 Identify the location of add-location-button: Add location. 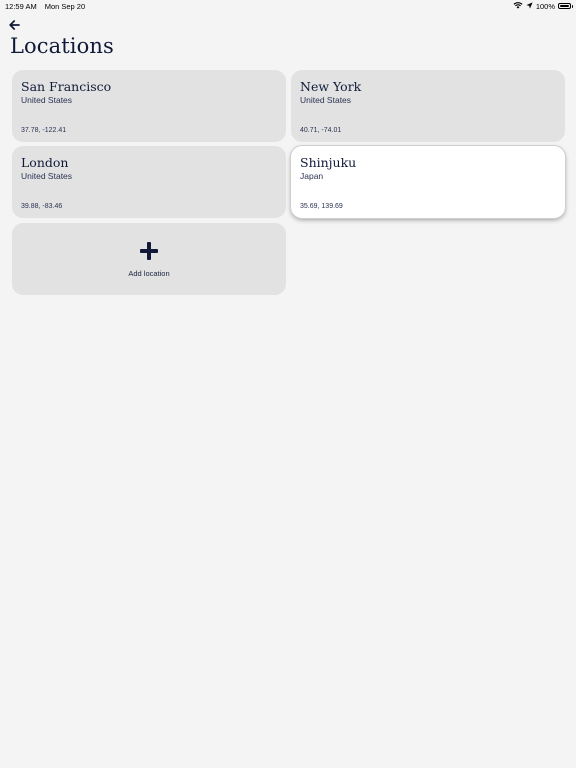
(149, 259).